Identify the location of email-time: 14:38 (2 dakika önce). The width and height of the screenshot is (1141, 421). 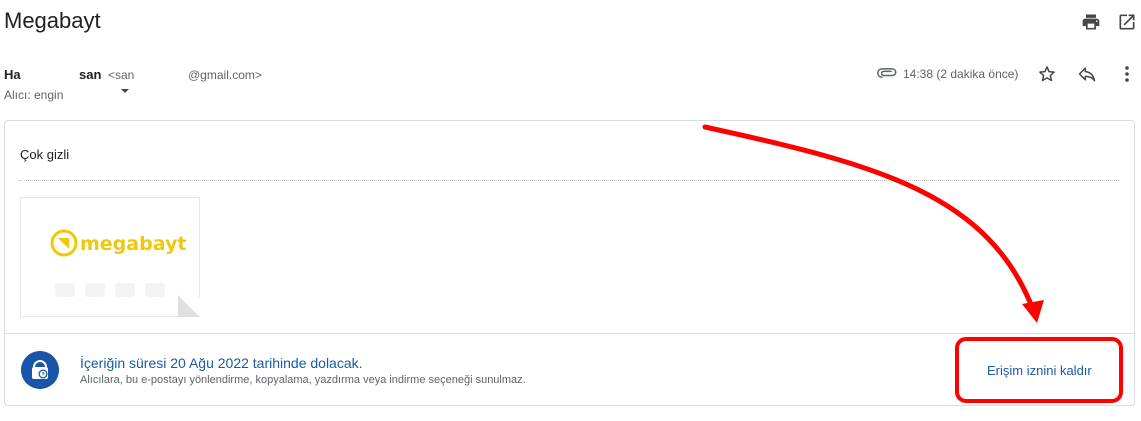
(961, 74).